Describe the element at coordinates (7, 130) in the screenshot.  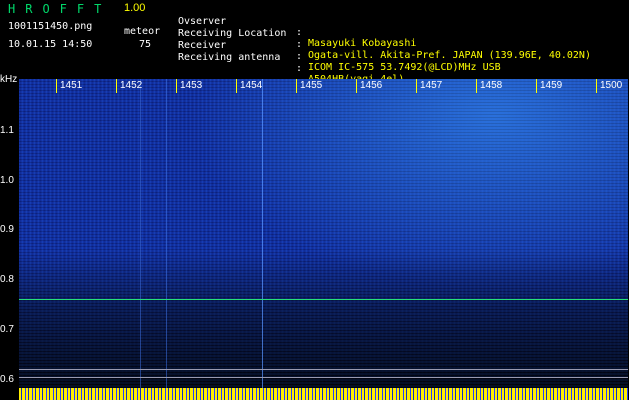
I see `y-tick-label: 1.1` at that location.